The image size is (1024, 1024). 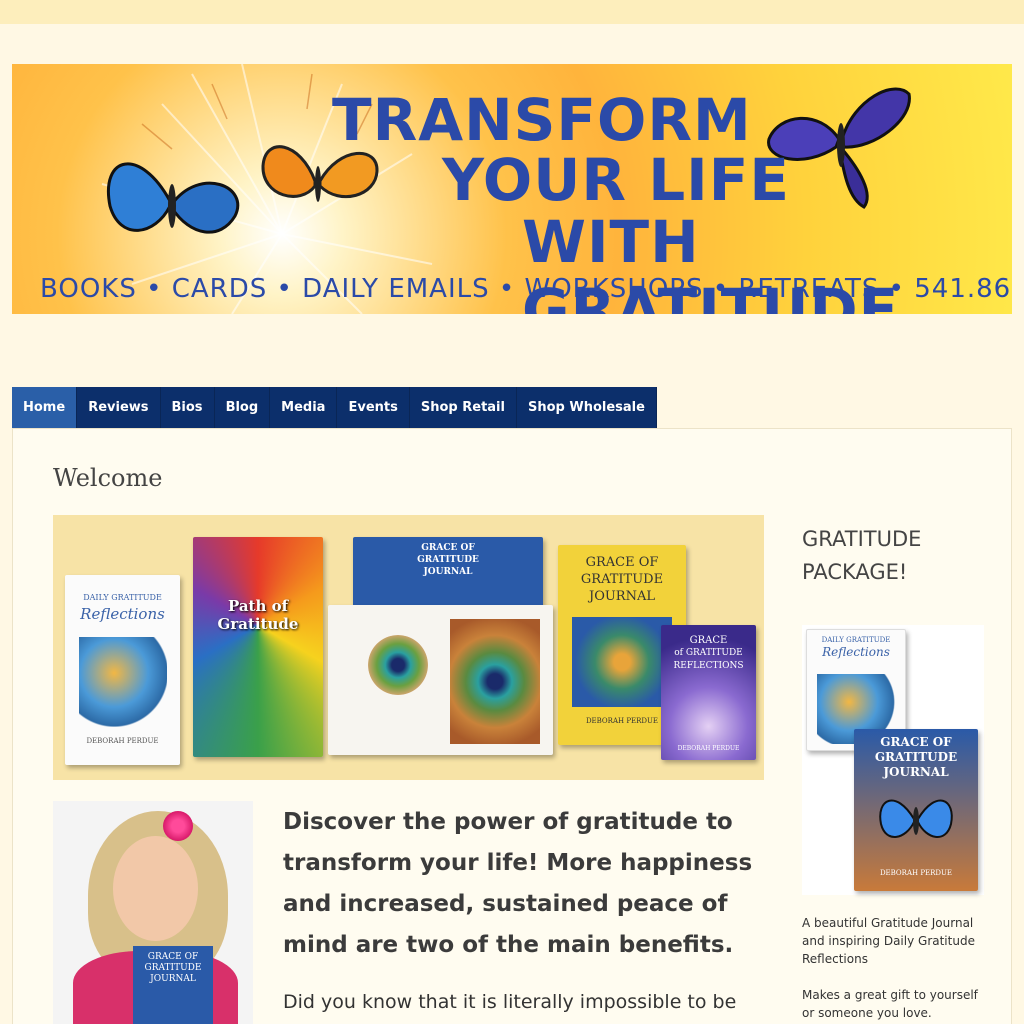 What do you see at coordinates (155, 888) in the screenshot?
I see `face` at bounding box center [155, 888].